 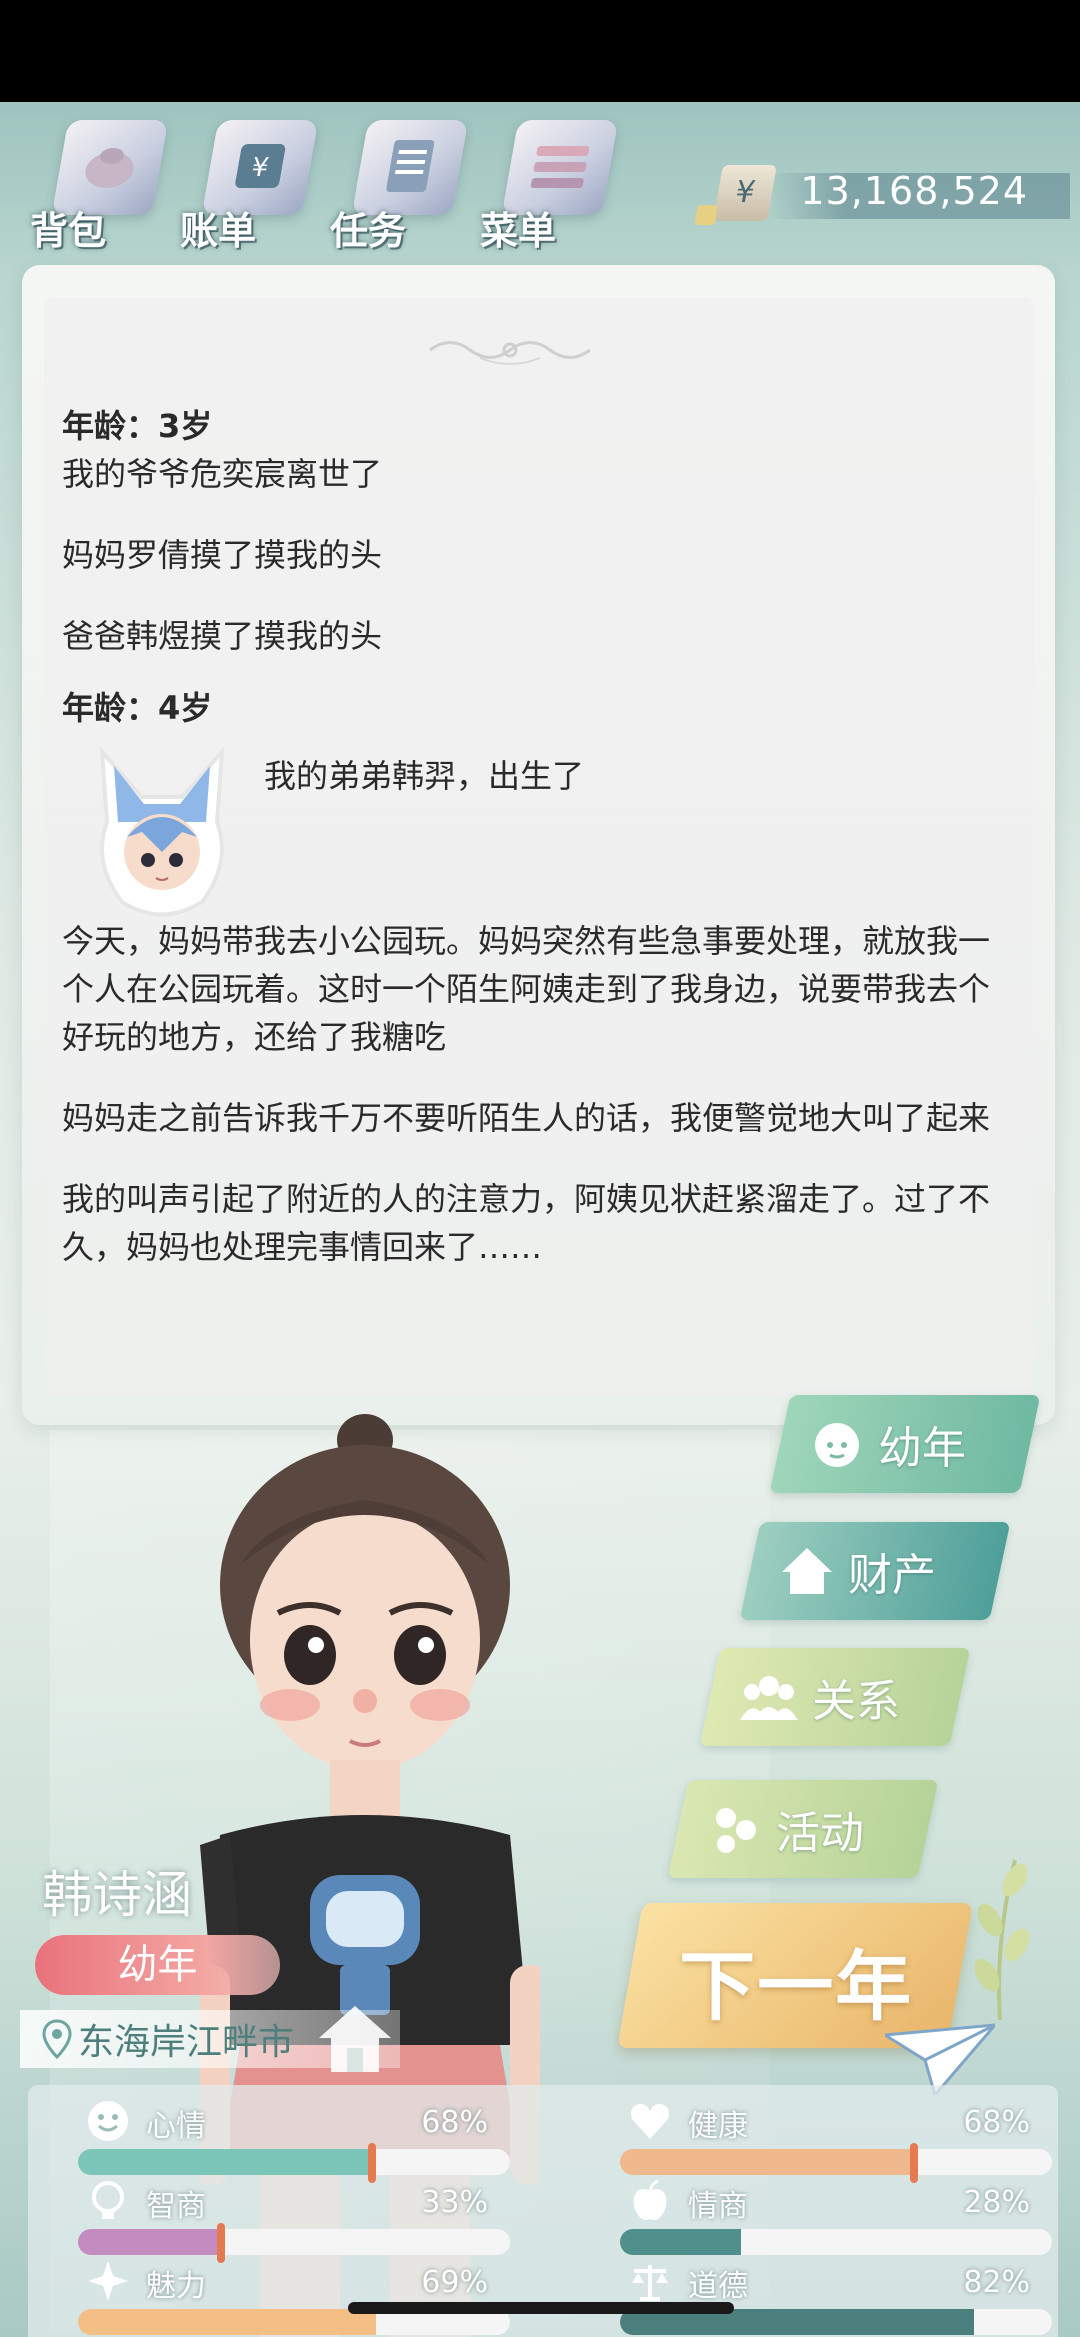 What do you see at coordinates (1002, 1939) in the screenshot?
I see `leaves-decoration-icon` at bounding box center [1002, 1939].